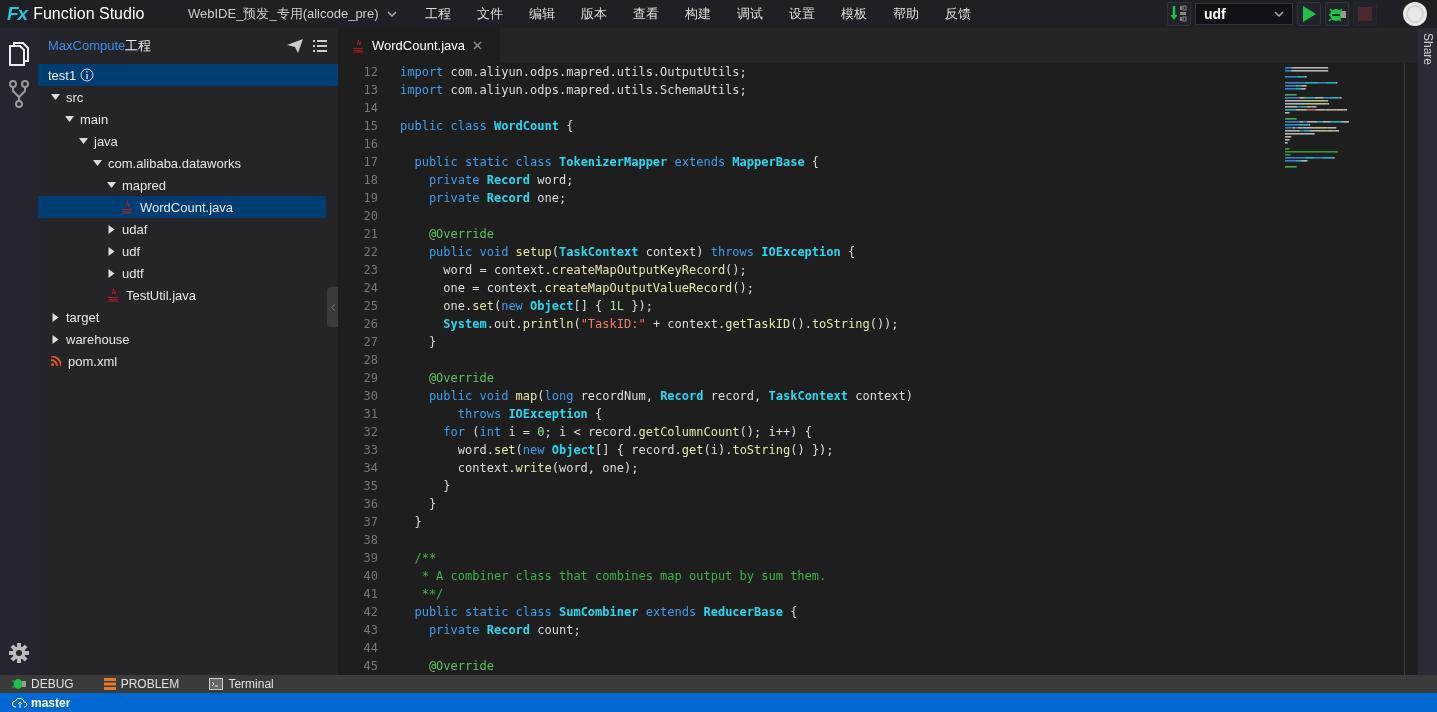 The width and height of the screenshot is (1437, 712). Describe the element at coordinates (20, 702) in the screenshot. I see `cloud-upload-icon` at that location.